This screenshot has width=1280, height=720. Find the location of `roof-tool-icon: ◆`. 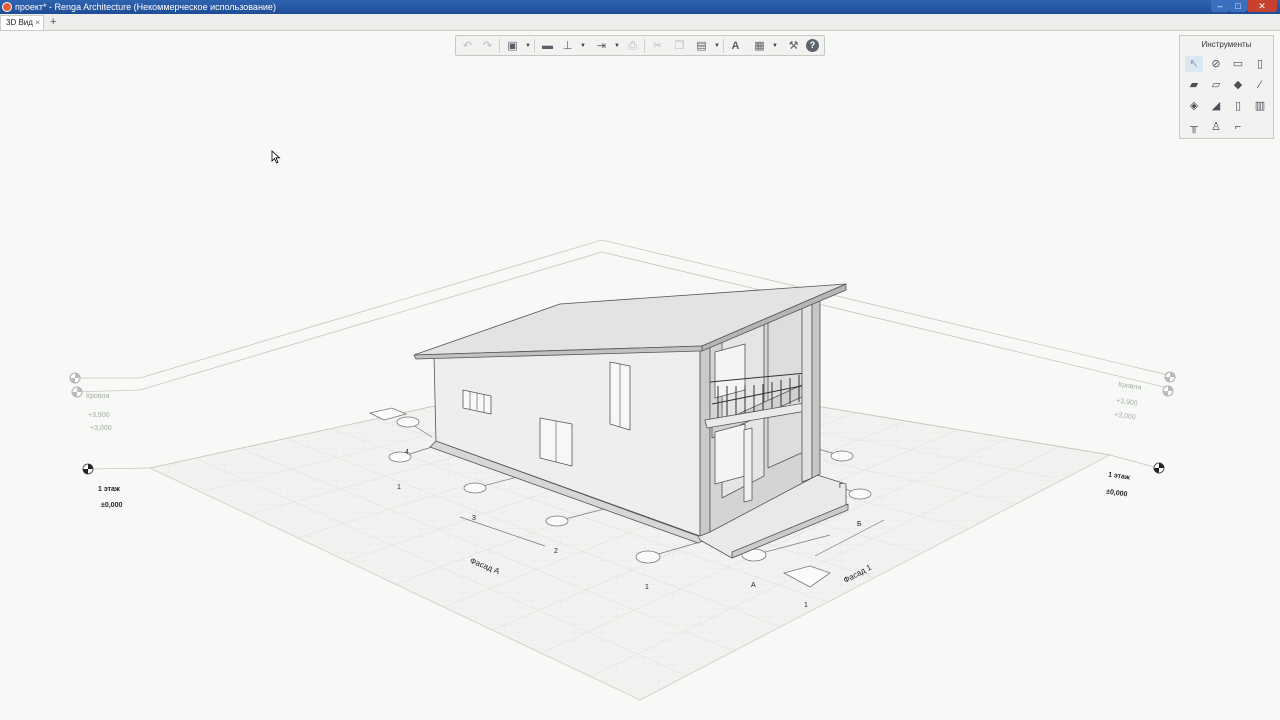

roof-tool-icon: ◆ is located at coordinates (1238, 85).